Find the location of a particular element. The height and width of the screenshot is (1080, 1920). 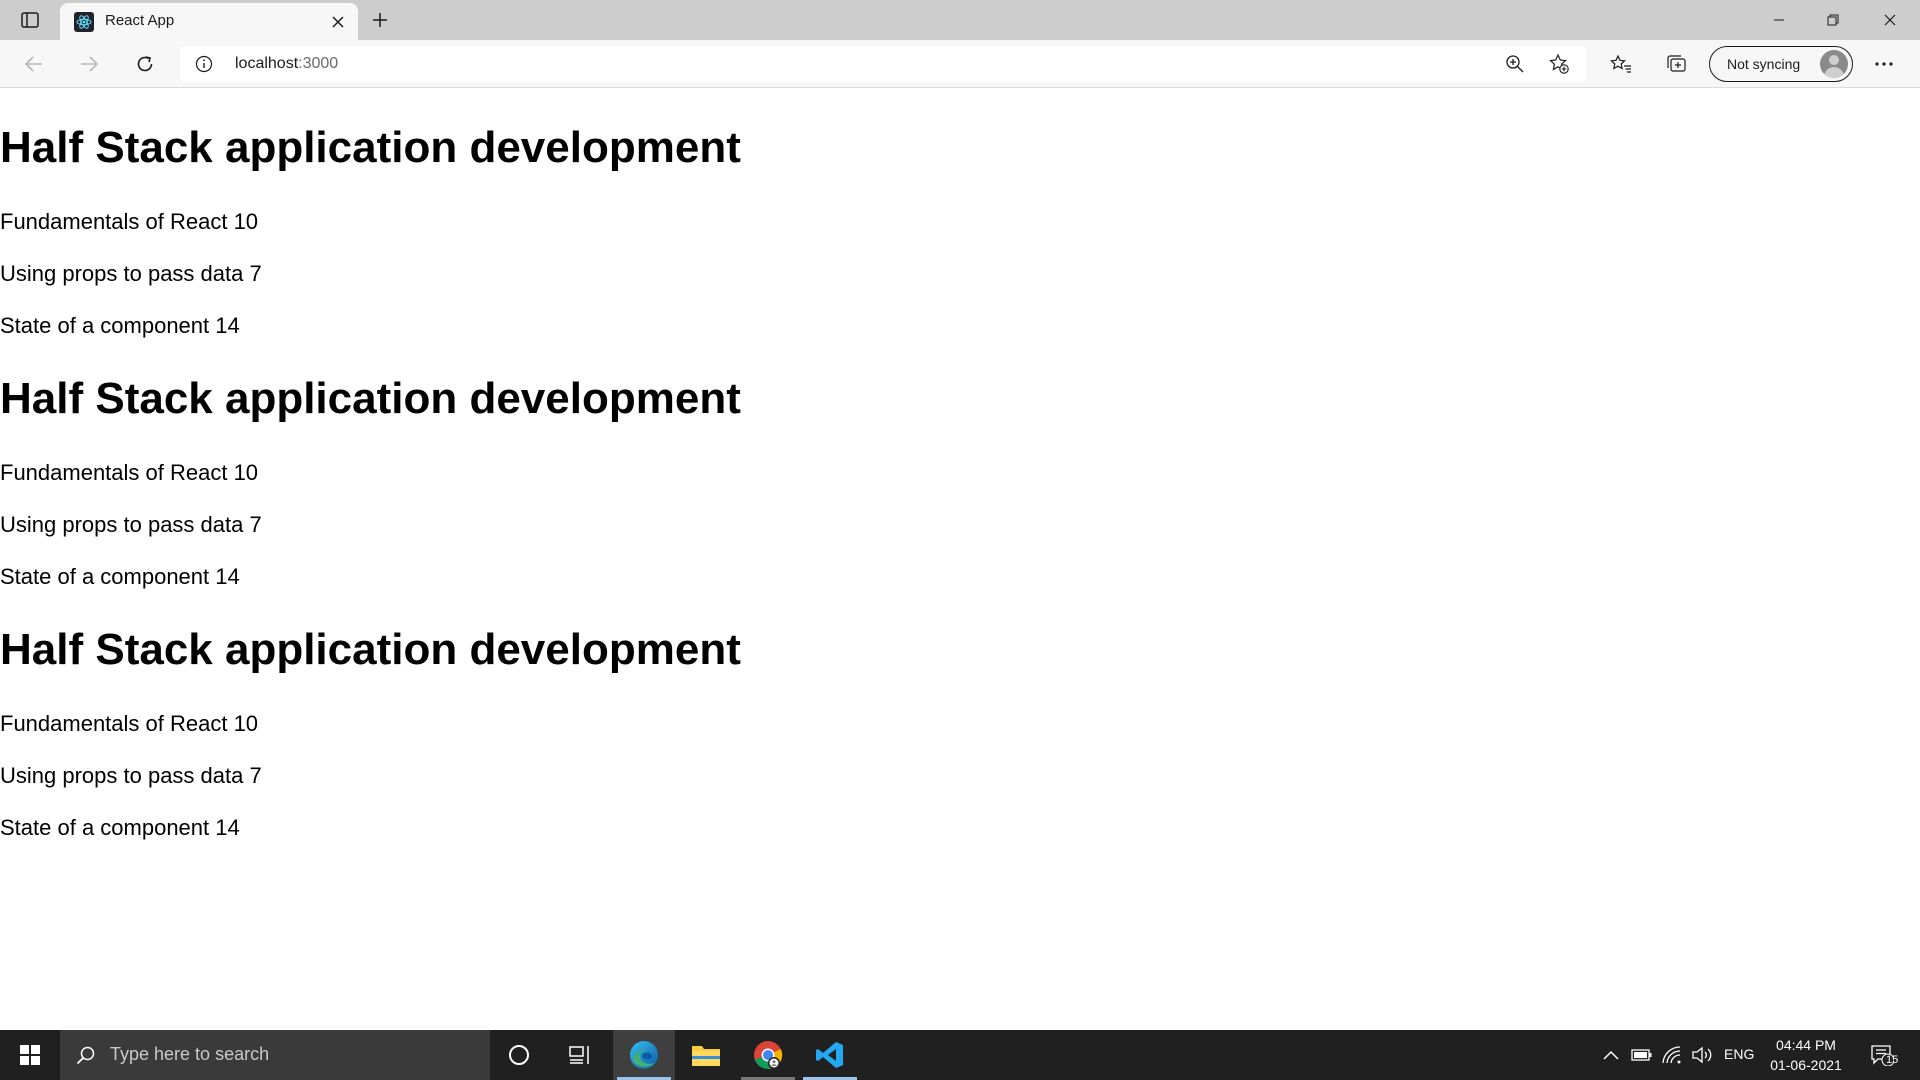

cortana-button is located at coordinates (519, 1055).